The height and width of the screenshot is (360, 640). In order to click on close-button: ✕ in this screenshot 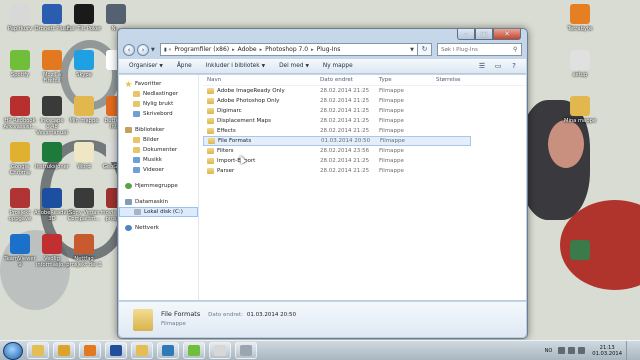, I will do `click(507, 34)`.